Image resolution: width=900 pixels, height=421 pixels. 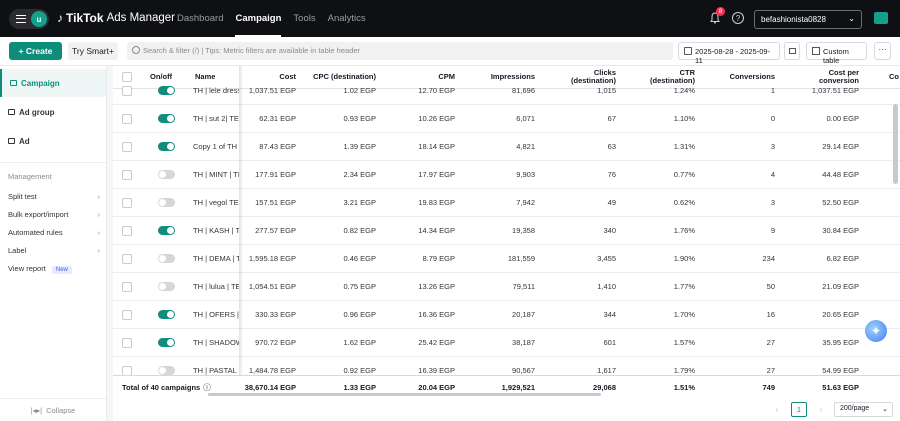 I want to click on campaign-name: Copy 1 of TH, so click(x=216, y=146).